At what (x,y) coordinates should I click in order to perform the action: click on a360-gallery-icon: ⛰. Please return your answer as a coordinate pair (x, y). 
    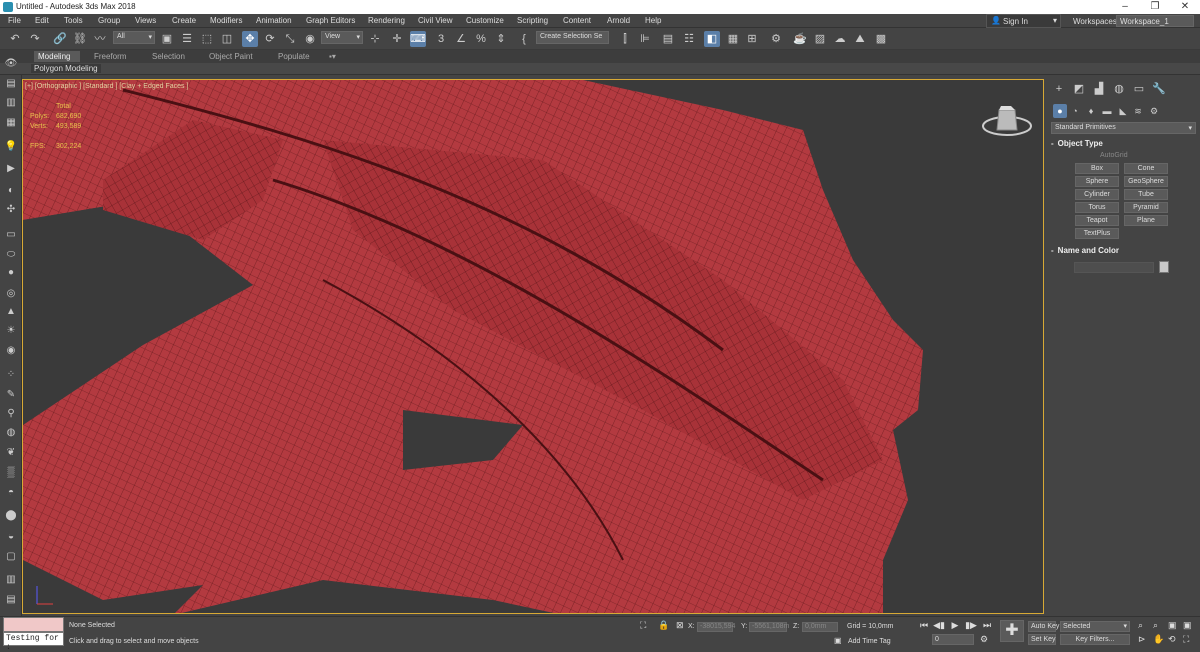
    Looking at the image, I should click on (860, 39).